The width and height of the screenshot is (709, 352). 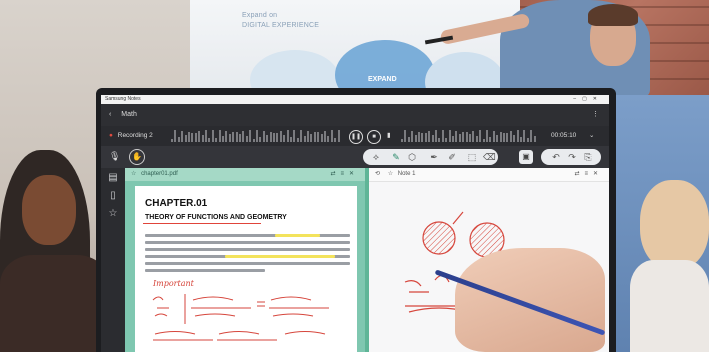 What do you see at coordinates (489, 157) in the screenshot?
I see `eraser-icon: ⌫` at bounding box center [489, 157].